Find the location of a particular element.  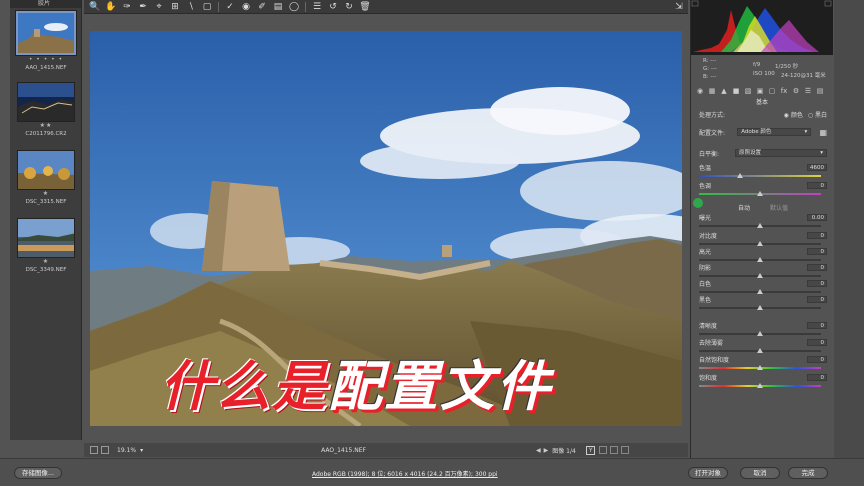

exif-aperture: f/9 is located at coordinates (757, 65).